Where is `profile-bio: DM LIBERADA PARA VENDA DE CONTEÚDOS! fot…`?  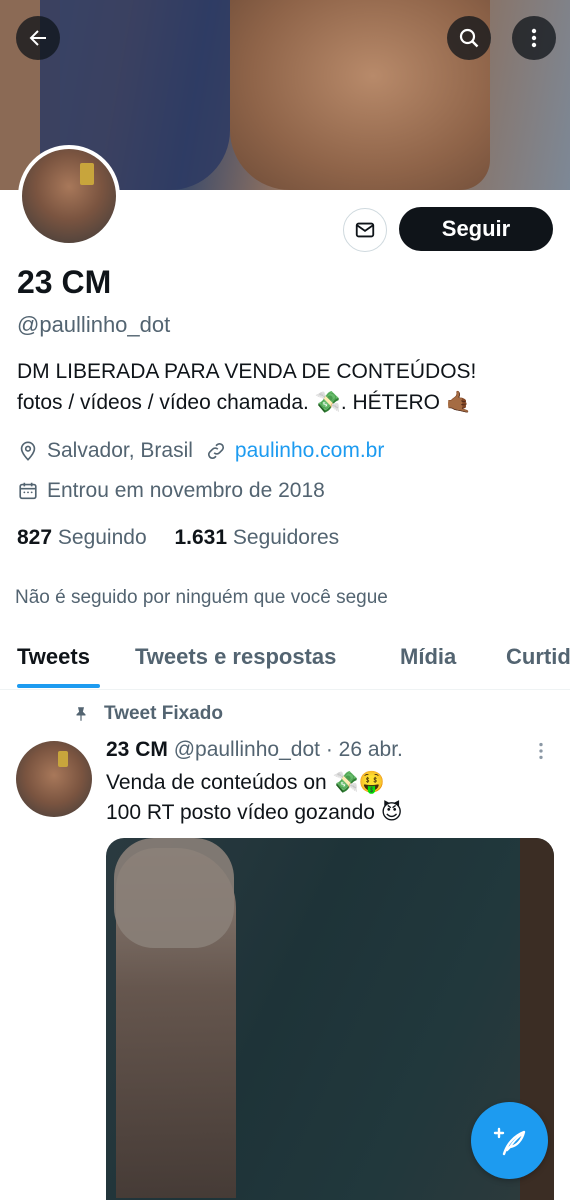 profile-bio: DM LIBERADA PARA VENDA DE CONTEÚDOS! fot… is located at coordinates (287, 387).